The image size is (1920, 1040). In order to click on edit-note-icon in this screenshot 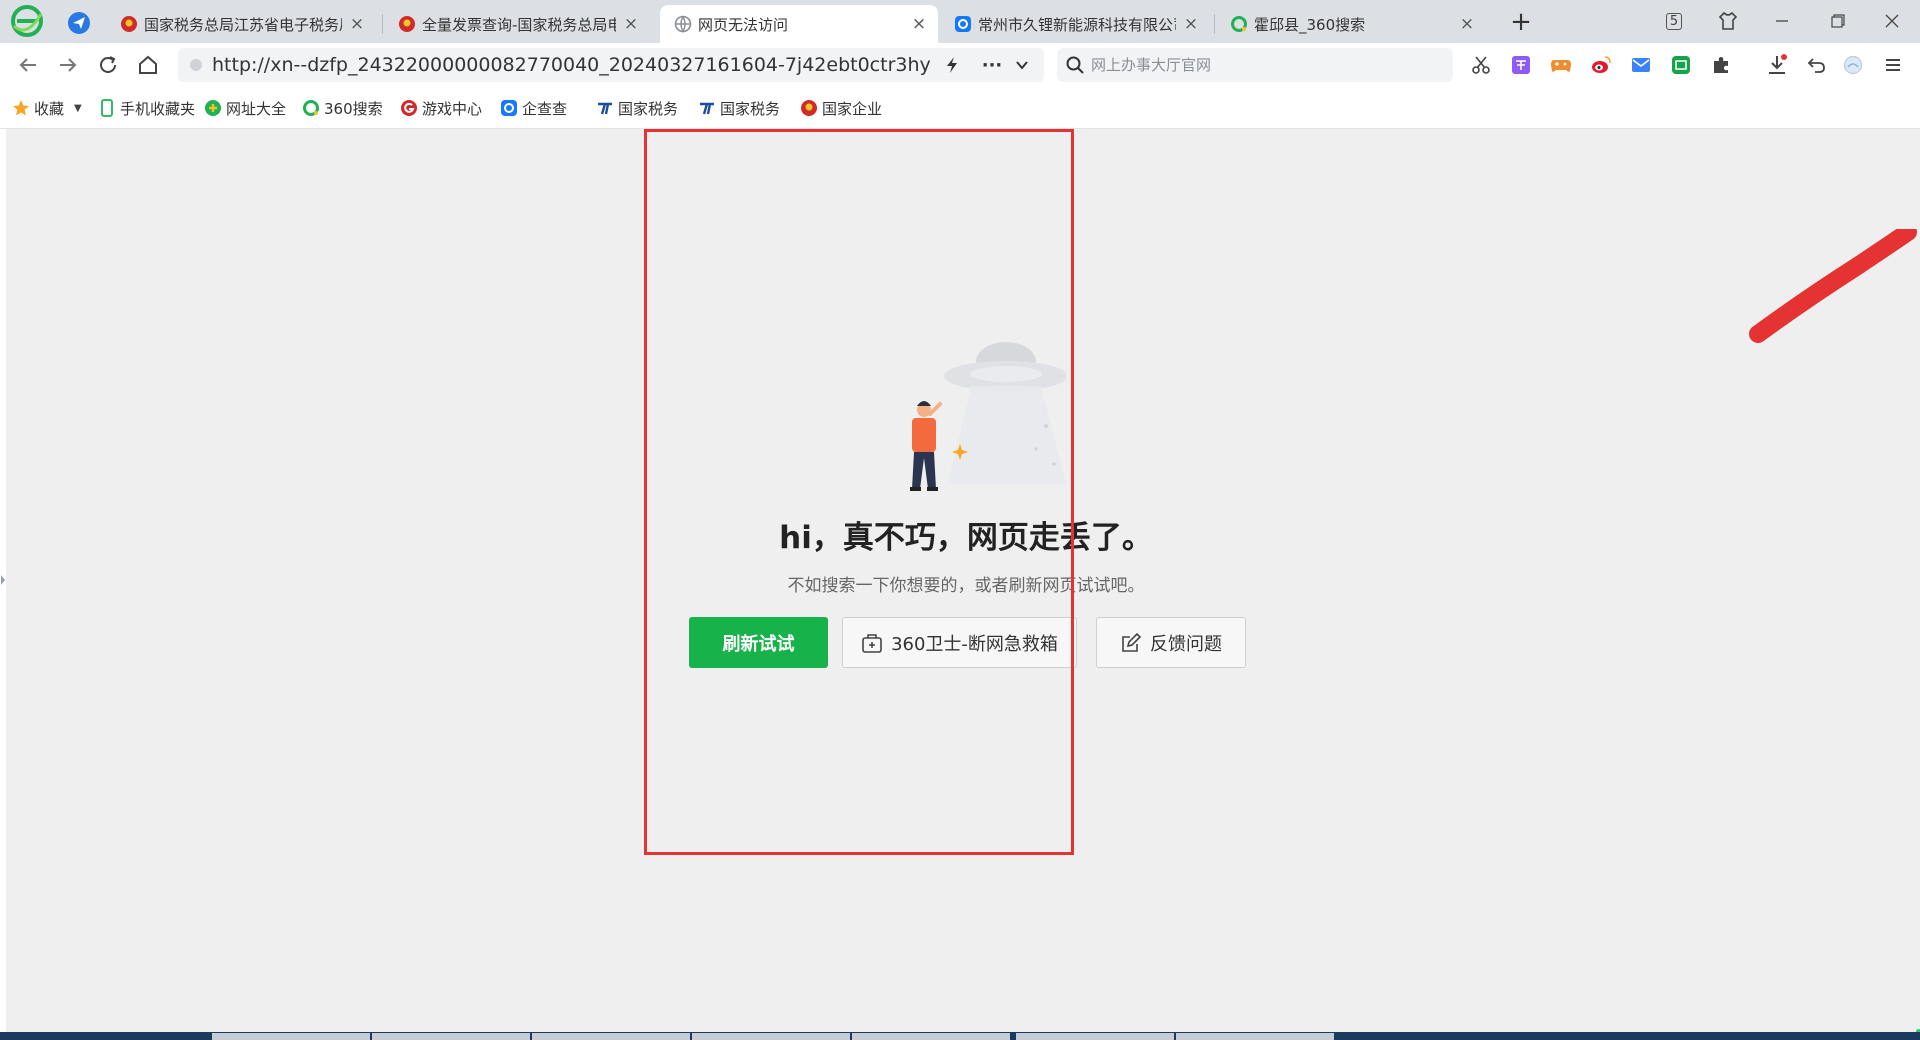, I will do `click(1132, 642)`.